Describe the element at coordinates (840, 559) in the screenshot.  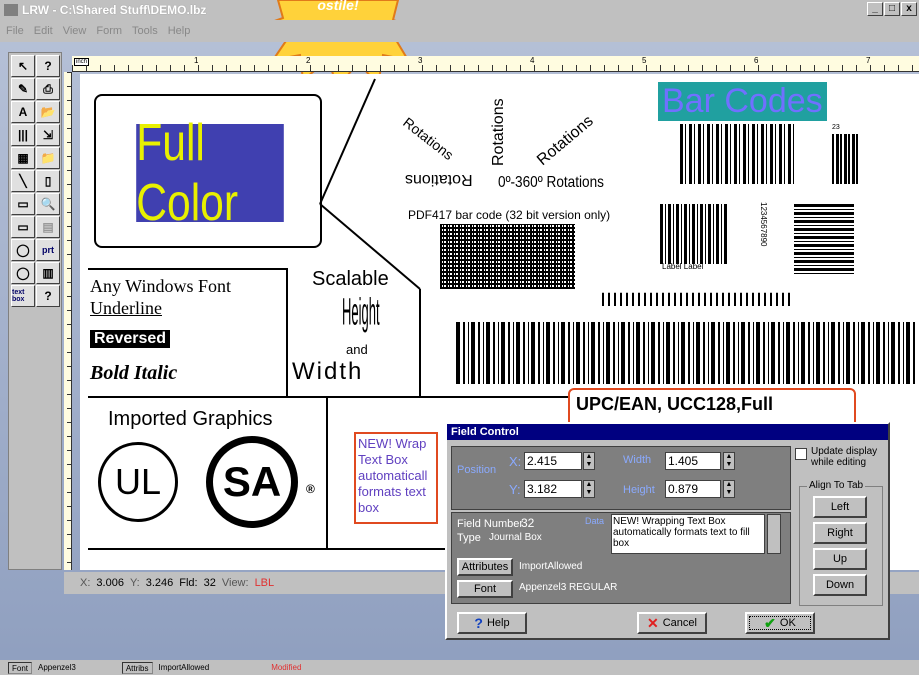
I see `align-up-button: Up` at that location.